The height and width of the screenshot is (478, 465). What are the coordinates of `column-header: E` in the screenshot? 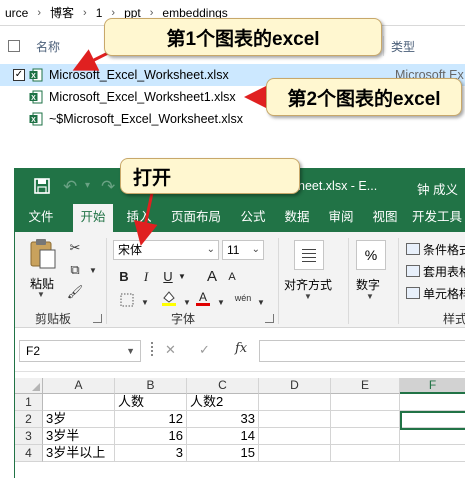 It's located at (365, 386).